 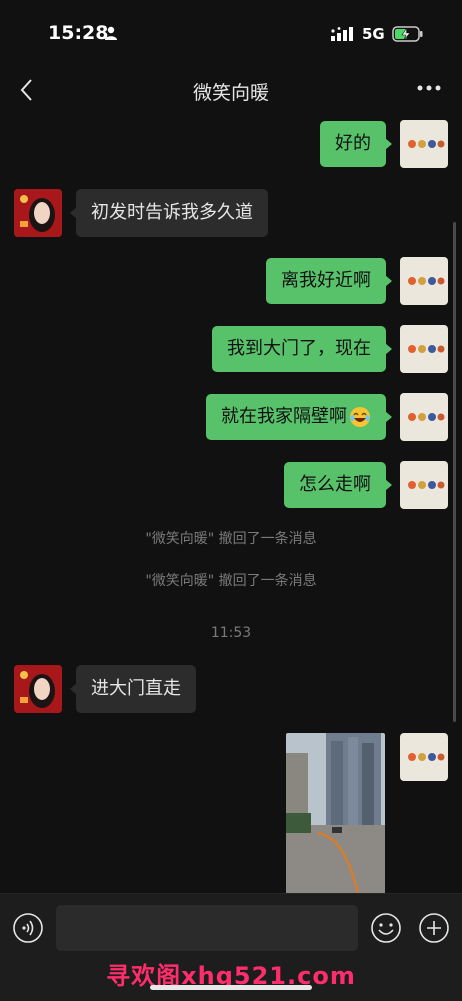 What do you see at coordinates (133, 689) in the screenshot?
I see `message-bubble-in: 进大门直走` at bounding box center [133, 689].